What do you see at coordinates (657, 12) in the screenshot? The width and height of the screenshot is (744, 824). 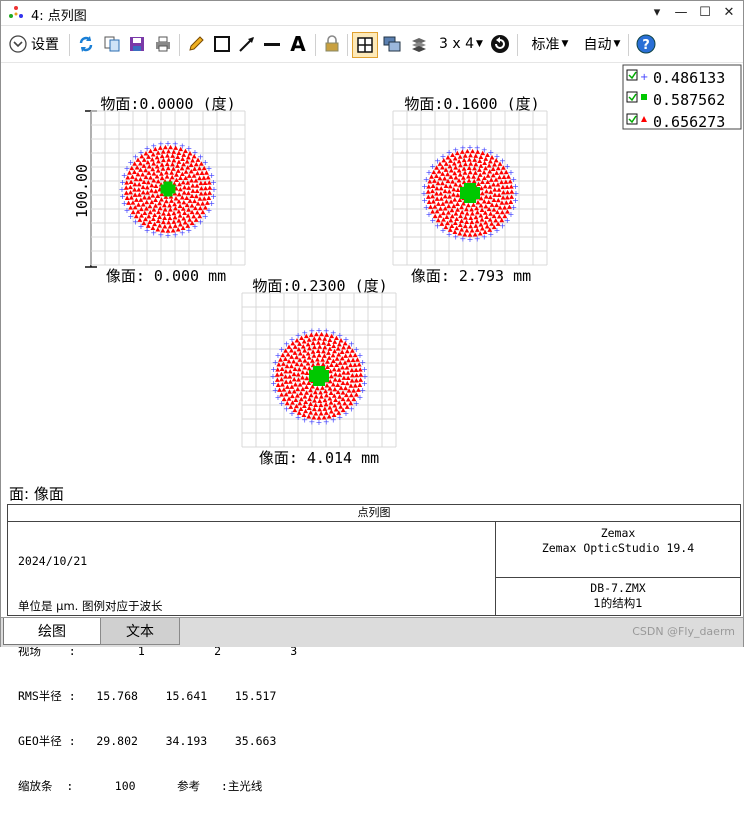 I see `window-menu-dropdown-icon: ▾` at bounding box center [657, 12].